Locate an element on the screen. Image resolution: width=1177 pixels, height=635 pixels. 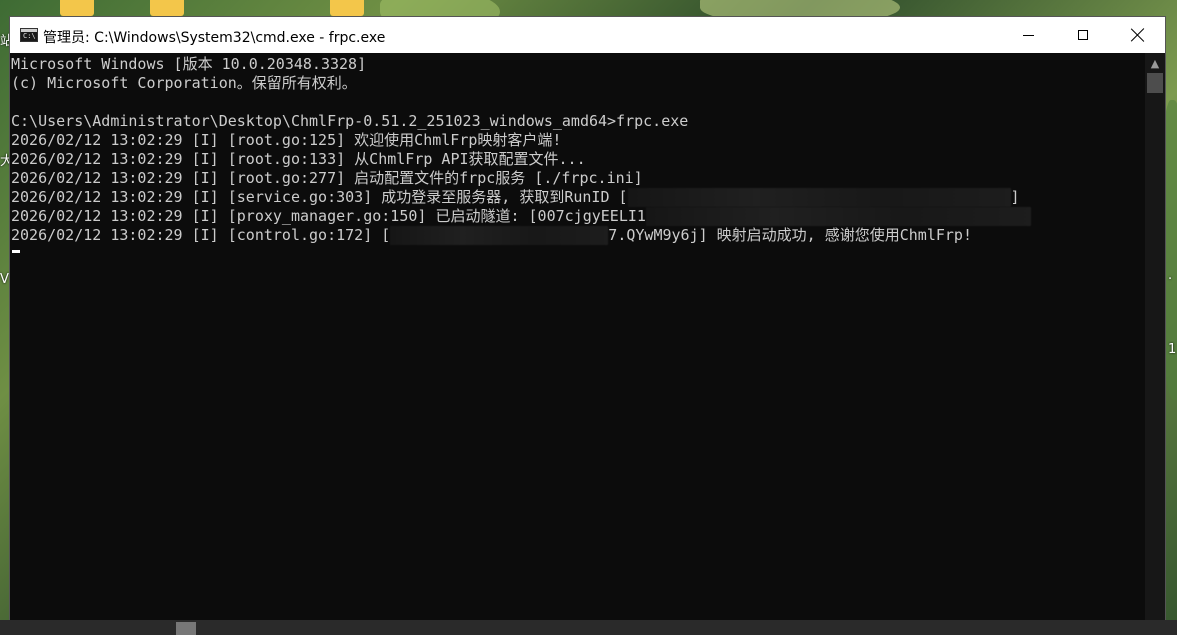
console-line: Microsoft Windows [版本 10.0.20348.3328] is located at coordinates (189, 64).